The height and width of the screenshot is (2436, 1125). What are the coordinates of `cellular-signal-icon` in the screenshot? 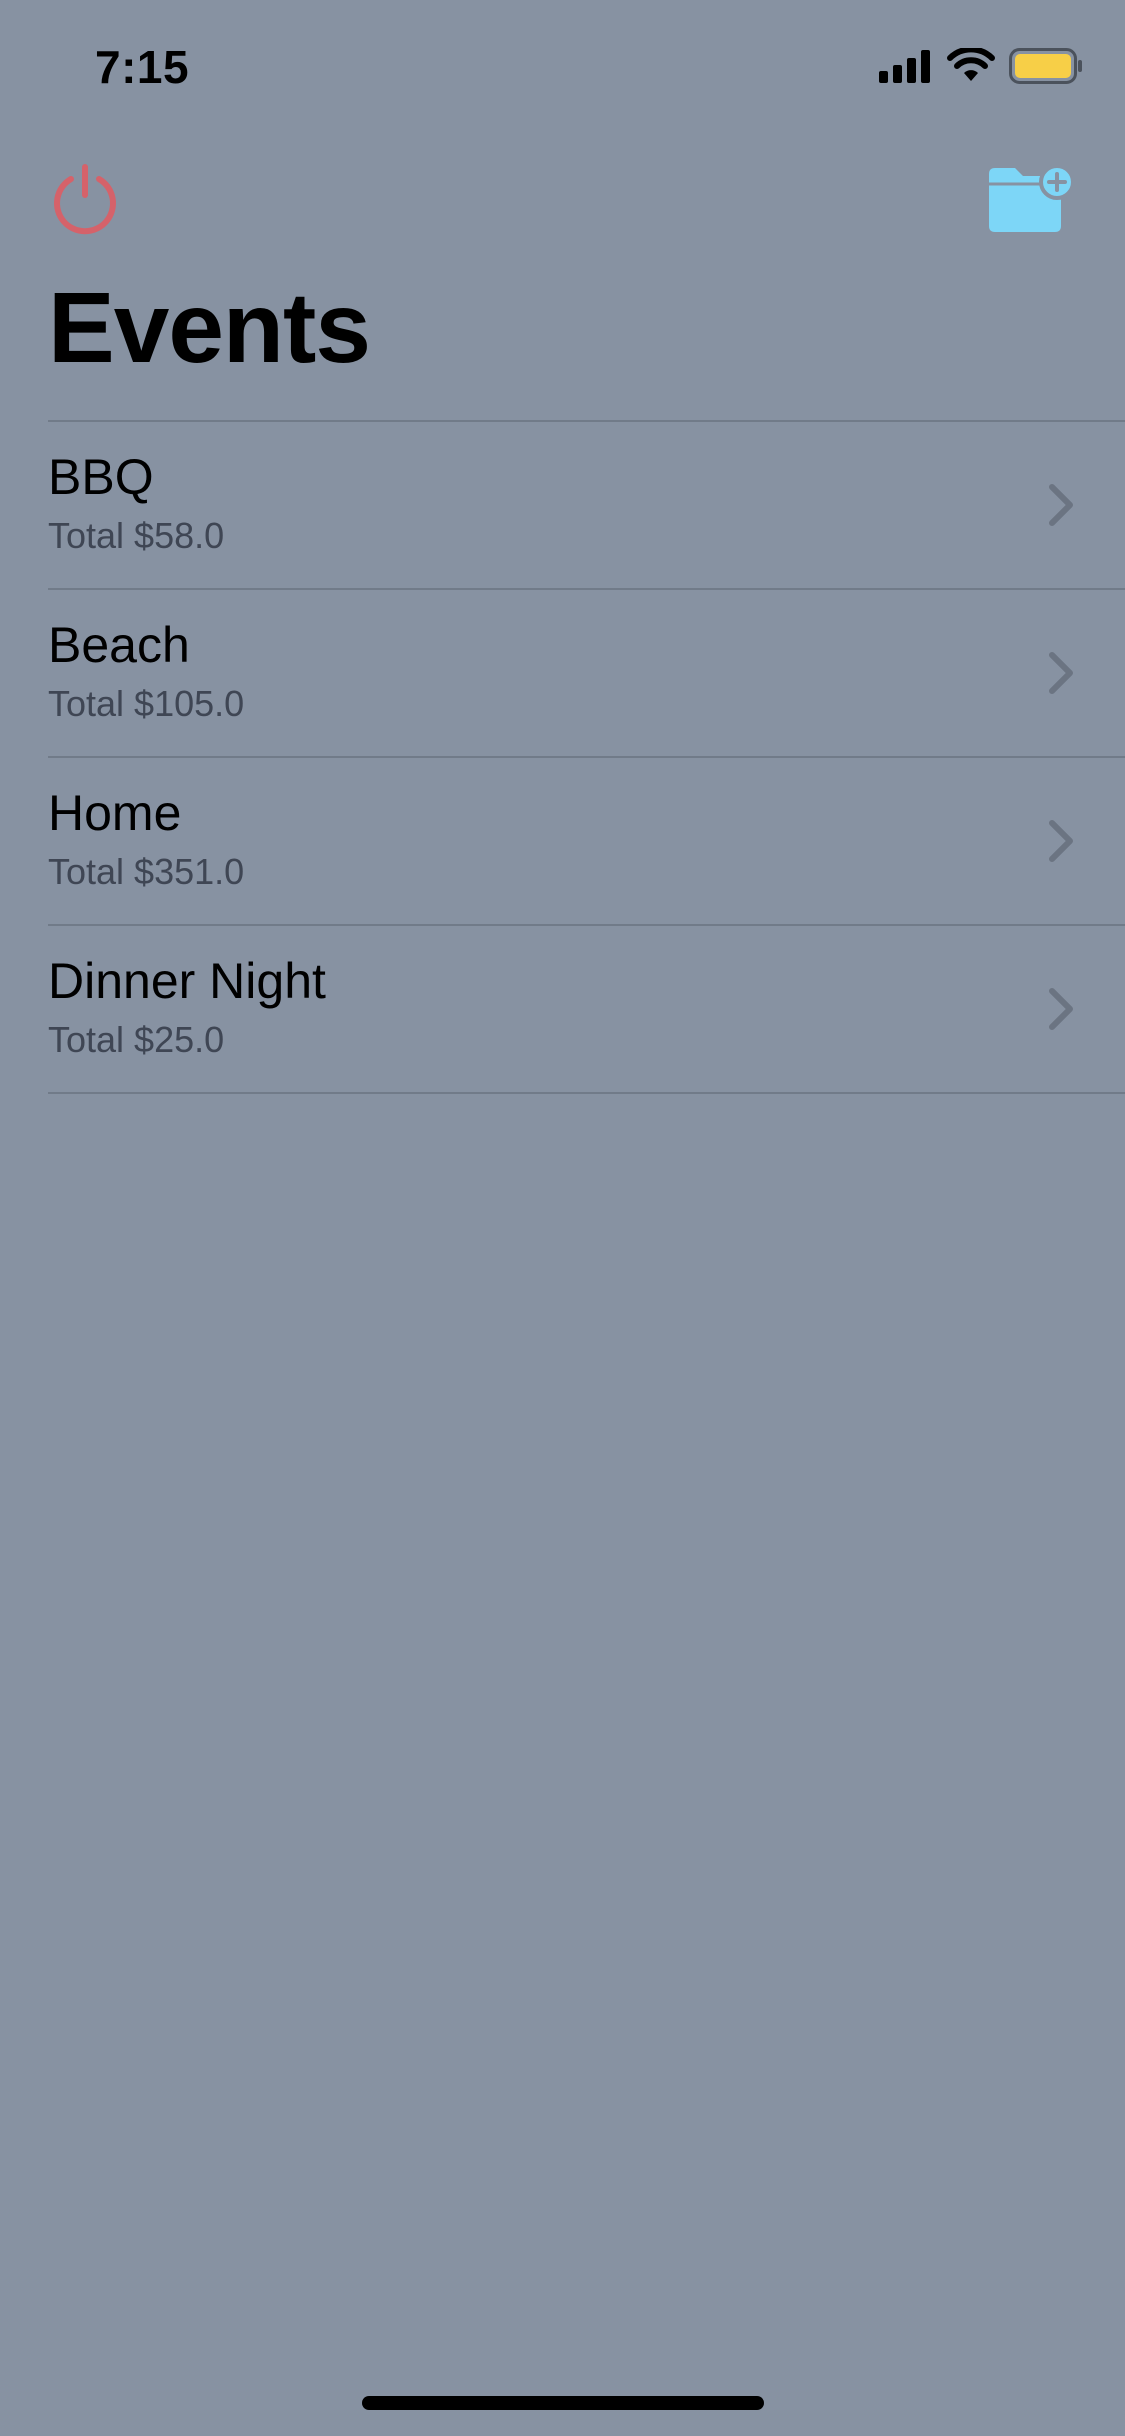 It's located at (904, 66).